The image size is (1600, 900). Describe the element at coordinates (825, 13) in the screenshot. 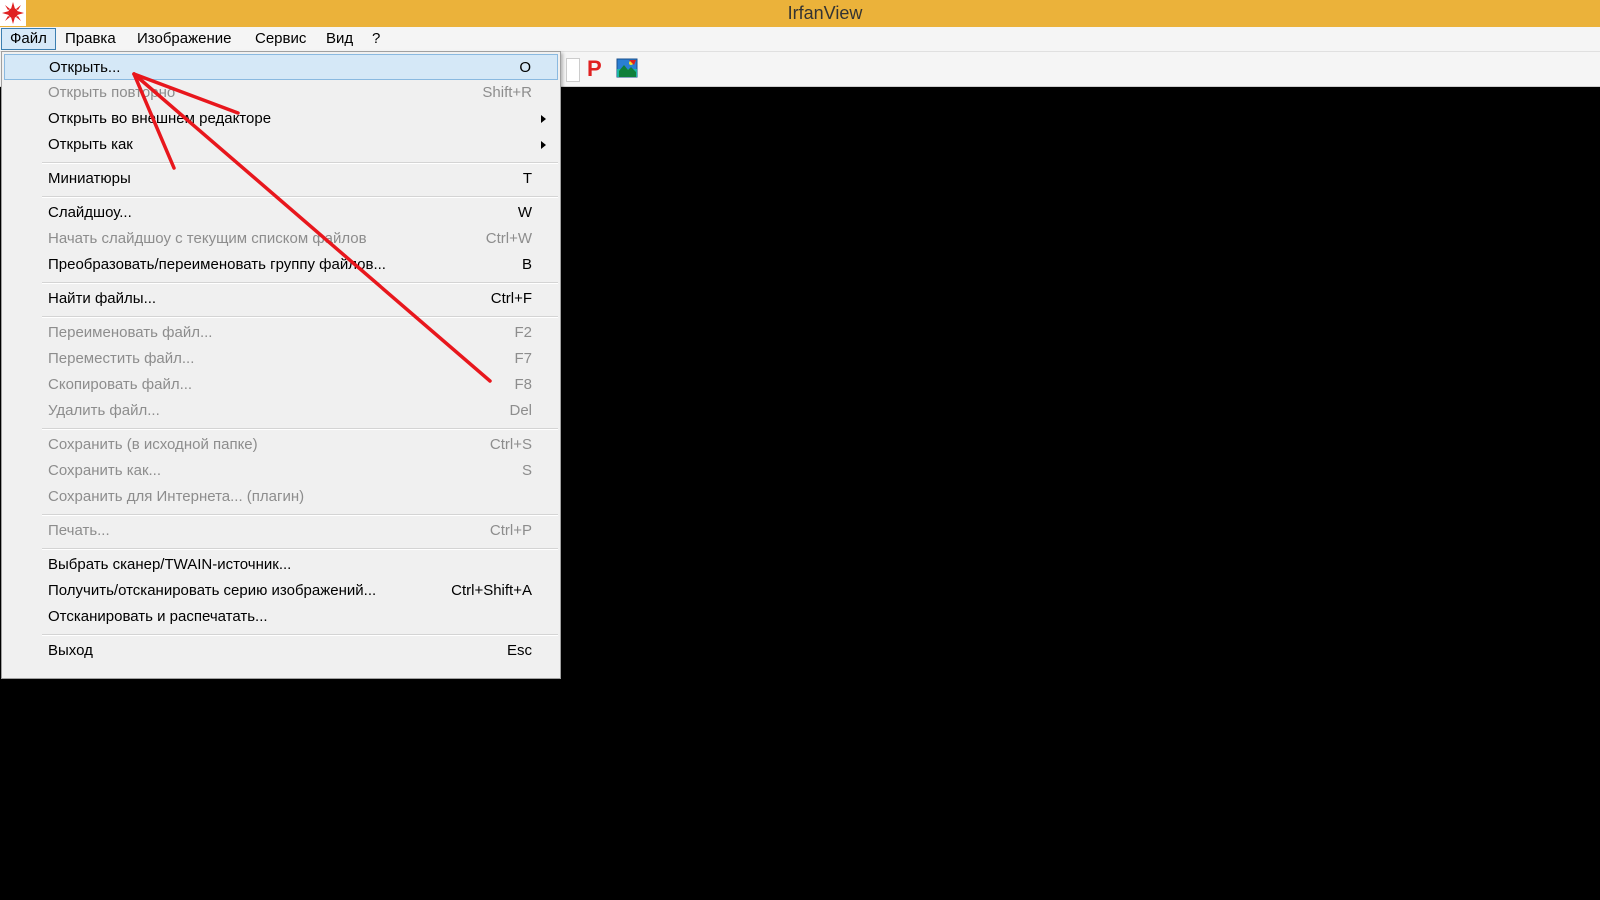

I see `window-title: IrfanView` at that location.